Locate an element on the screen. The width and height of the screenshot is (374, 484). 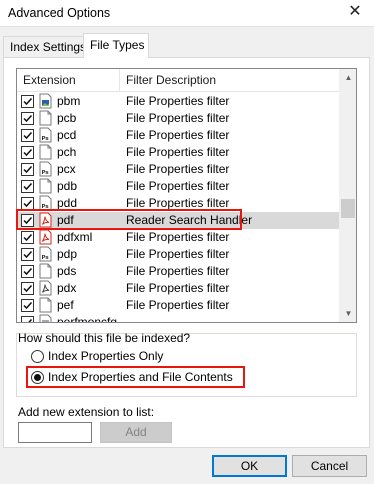
filter-description: Reader Search Handler is located at coordinates (189, 220).